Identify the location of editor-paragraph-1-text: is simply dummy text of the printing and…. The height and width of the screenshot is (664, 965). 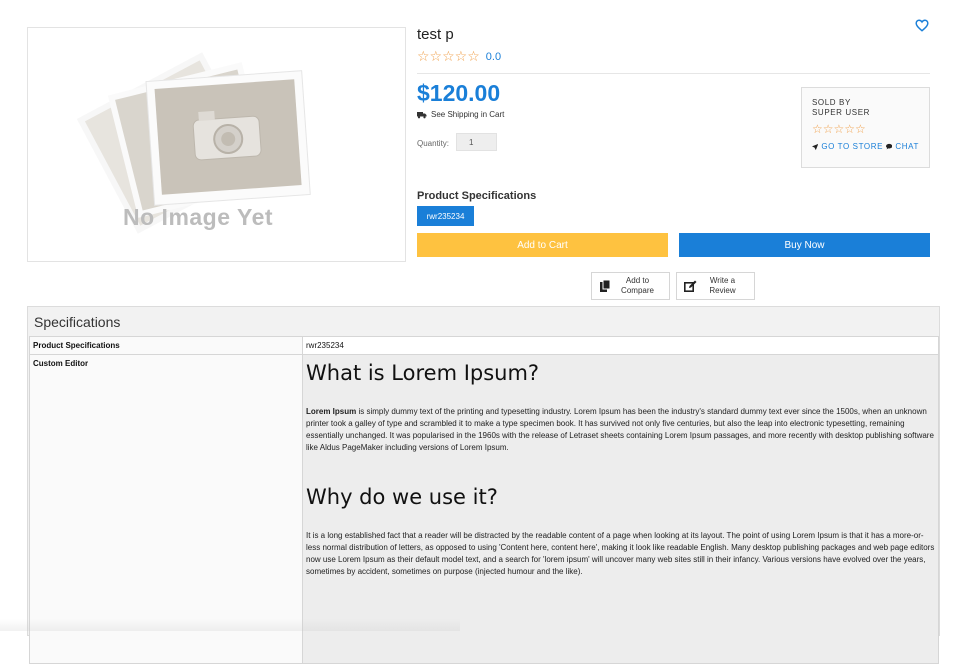
(620, 429).